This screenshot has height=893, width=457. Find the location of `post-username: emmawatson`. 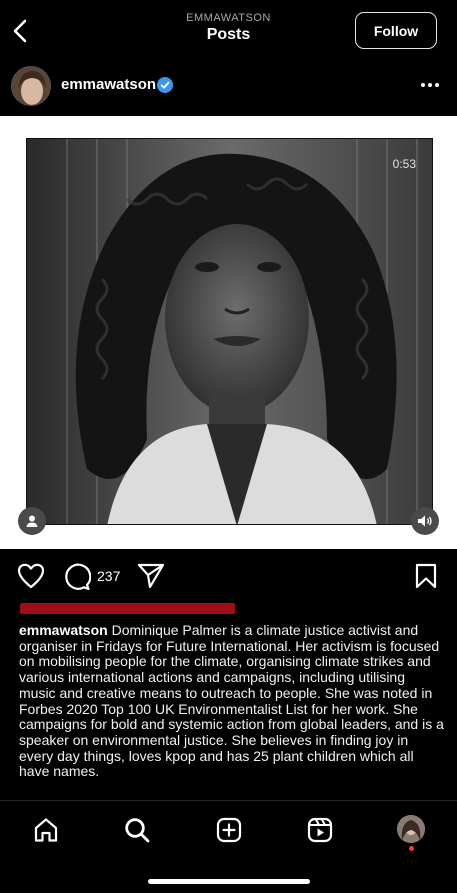

post-username: emmawatson is located at coordinates (108, 84).